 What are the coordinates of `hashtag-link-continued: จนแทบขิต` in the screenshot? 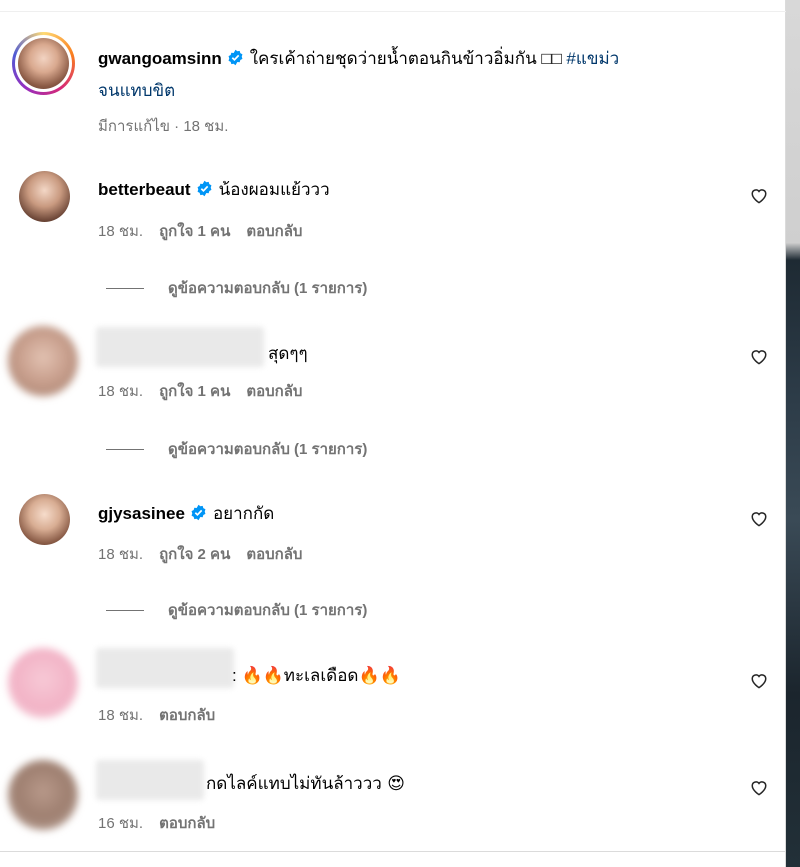 It's located at (136, 90).